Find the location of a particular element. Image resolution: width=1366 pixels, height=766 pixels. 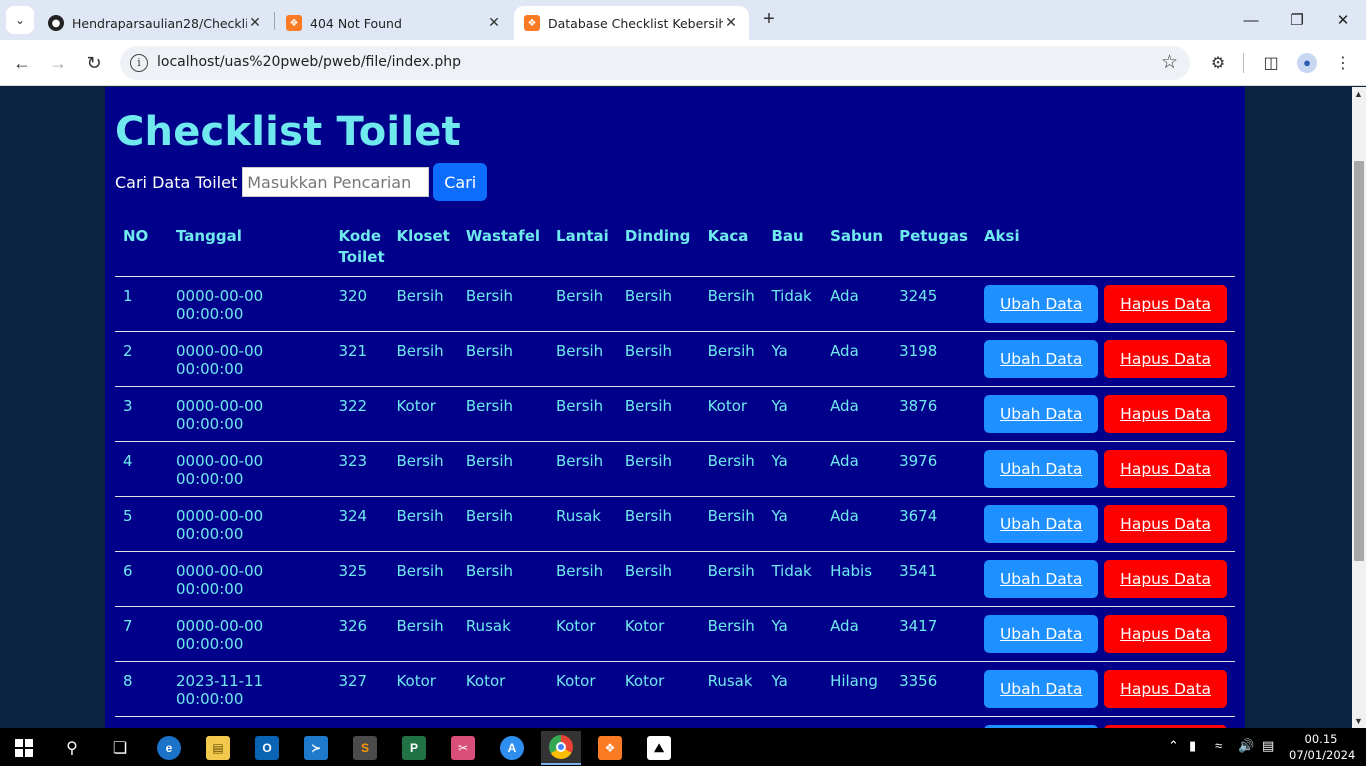

edge-icon: e is located at coordinates (169, 748).